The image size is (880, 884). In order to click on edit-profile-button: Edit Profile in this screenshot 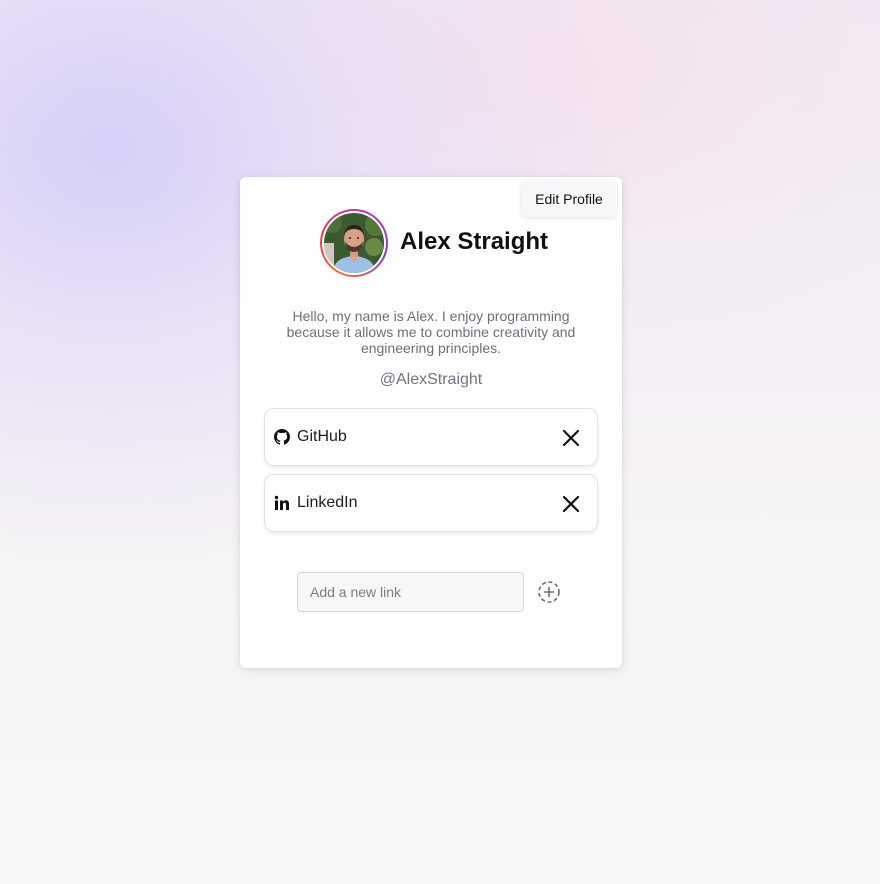, I will do `click(569, 199)`.